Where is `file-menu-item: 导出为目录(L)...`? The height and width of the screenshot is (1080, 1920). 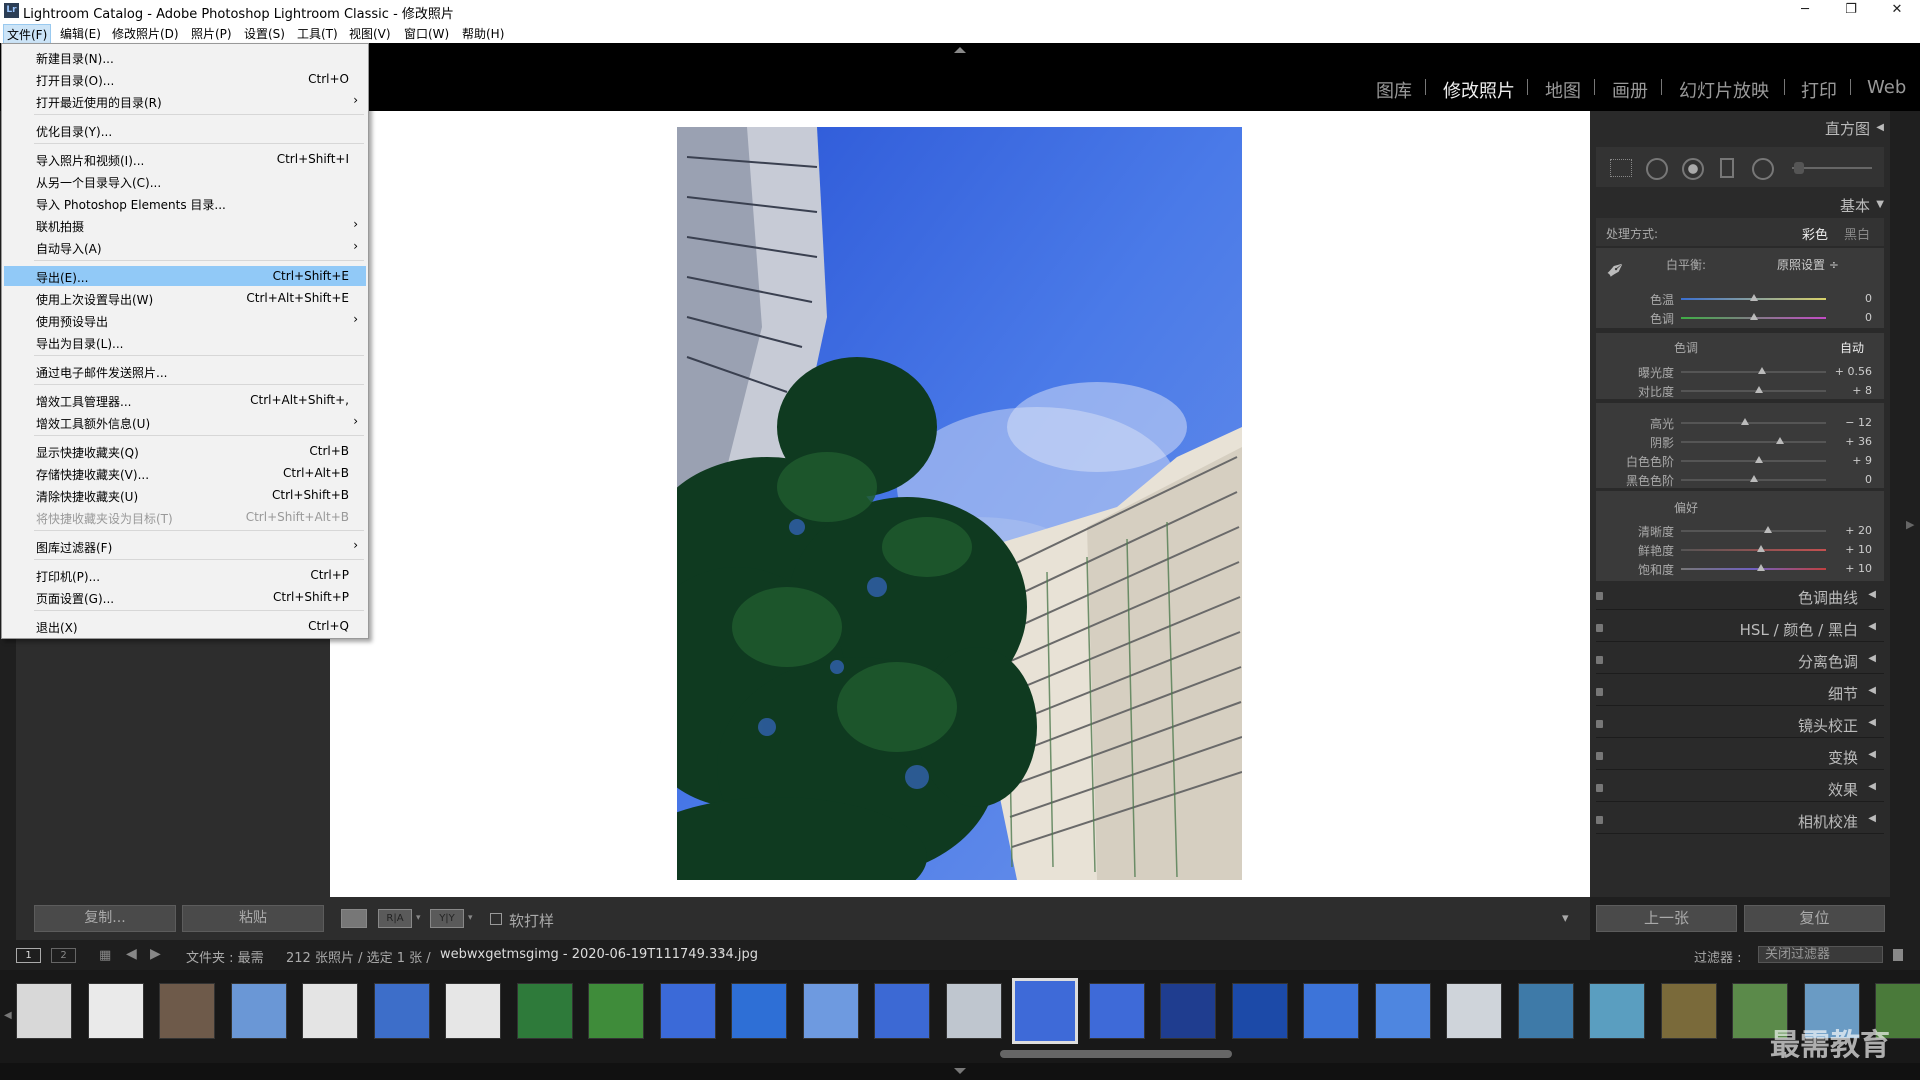
file-menu-item: 导出为目录(L)... is located at coordinates (185, 342).